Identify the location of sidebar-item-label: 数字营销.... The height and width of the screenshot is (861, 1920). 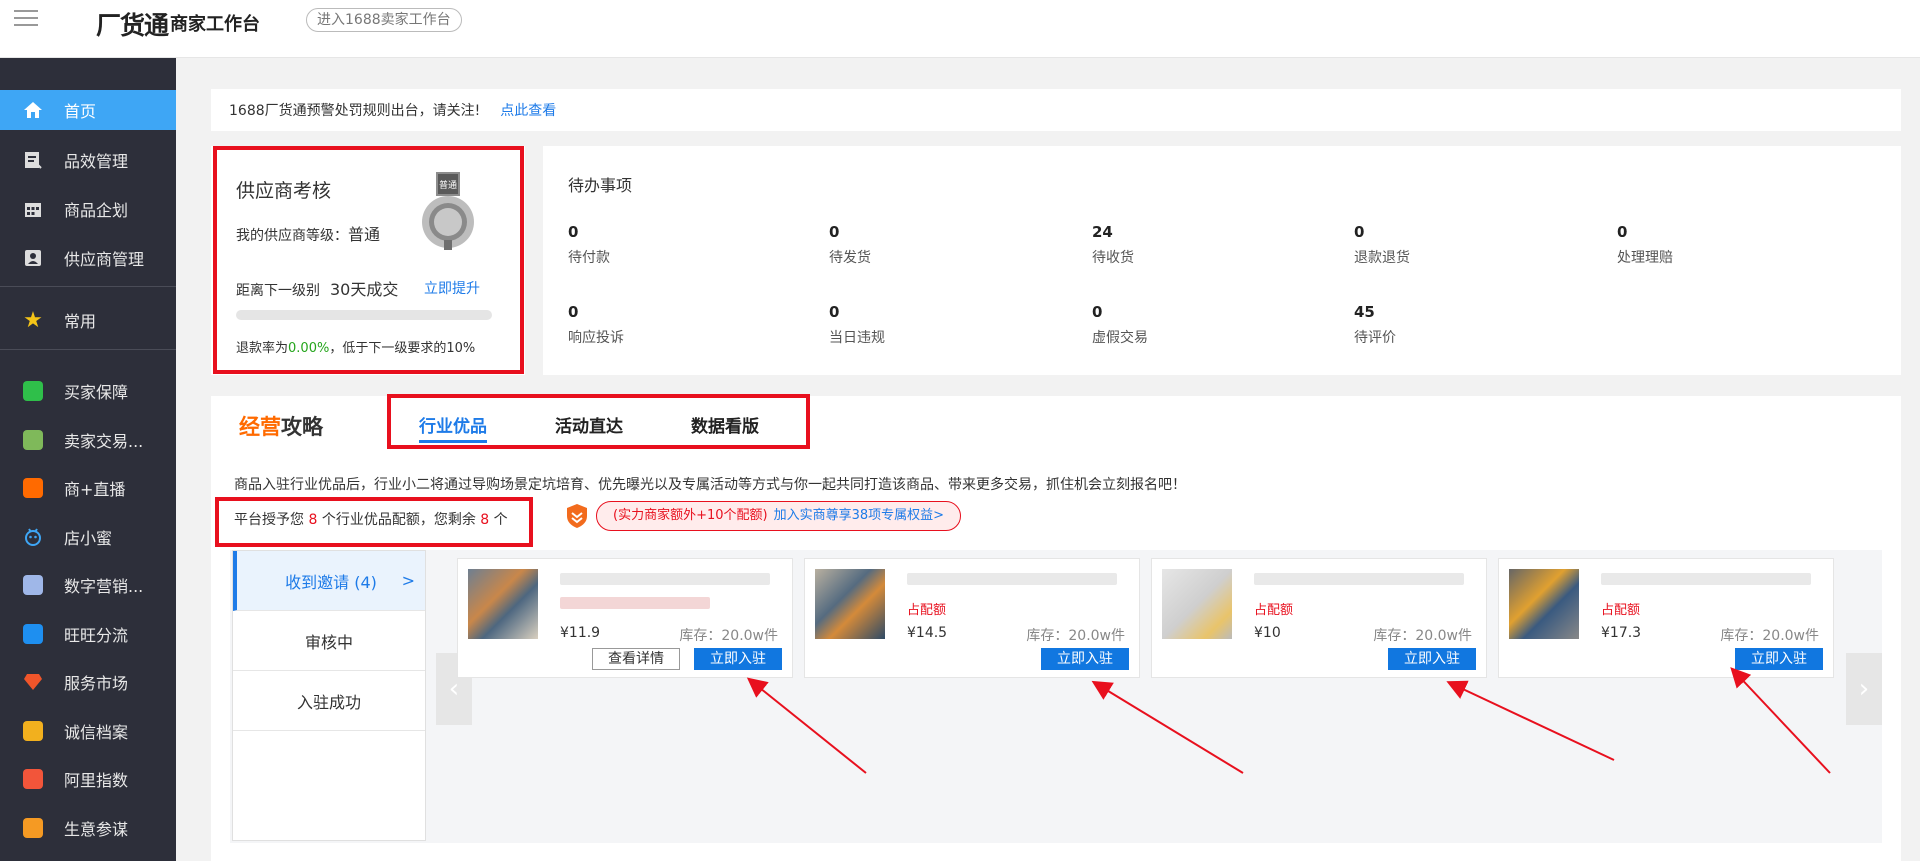
(104, 586).